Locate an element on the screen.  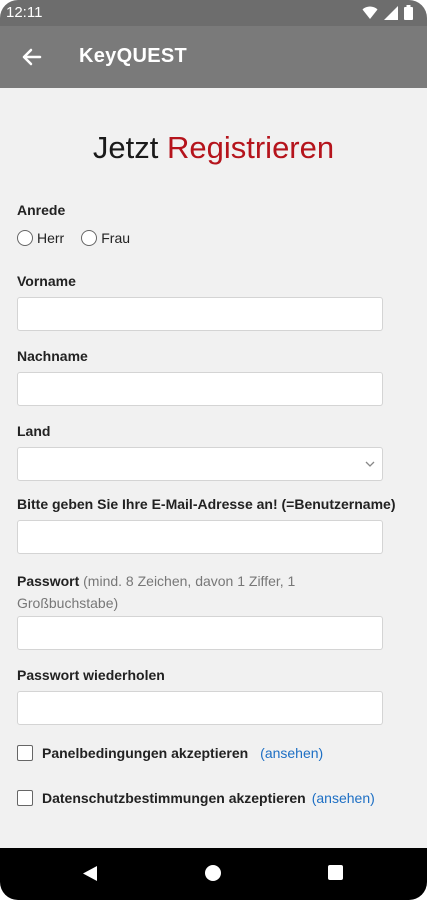
country-label: Land is located at coordinates (34, 431).